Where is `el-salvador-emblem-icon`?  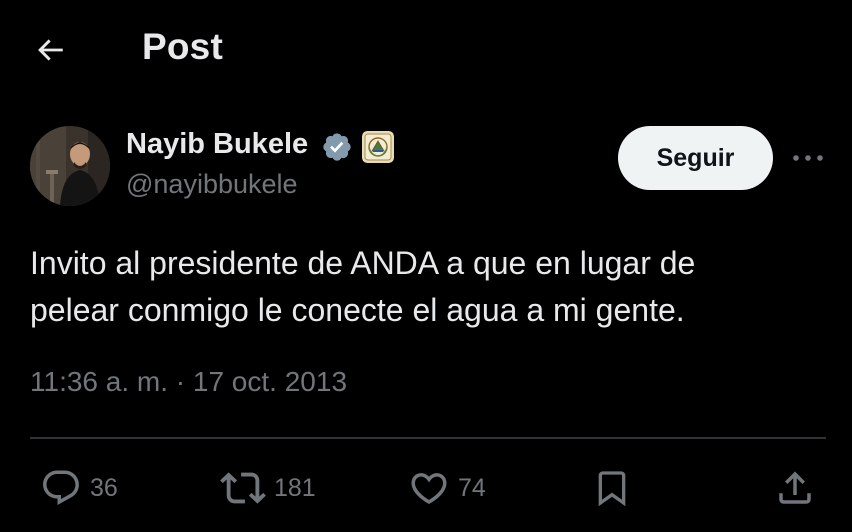 el-salvador-emblem-icon is located at coordinates (378, 147).